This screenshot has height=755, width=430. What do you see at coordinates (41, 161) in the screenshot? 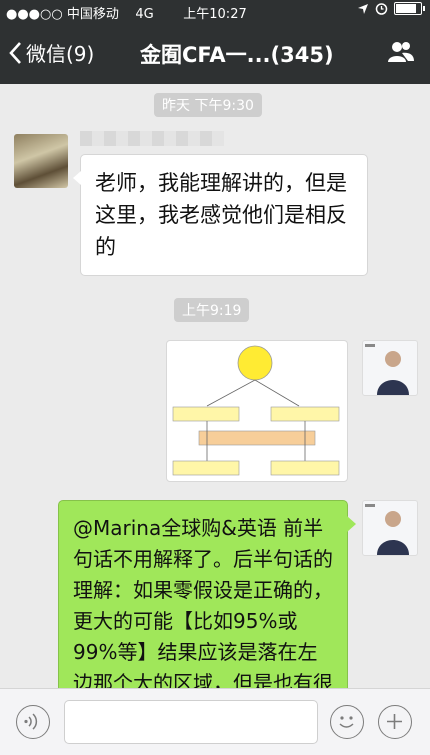
I see `sender-avatar` at bounding box center [41, 161].